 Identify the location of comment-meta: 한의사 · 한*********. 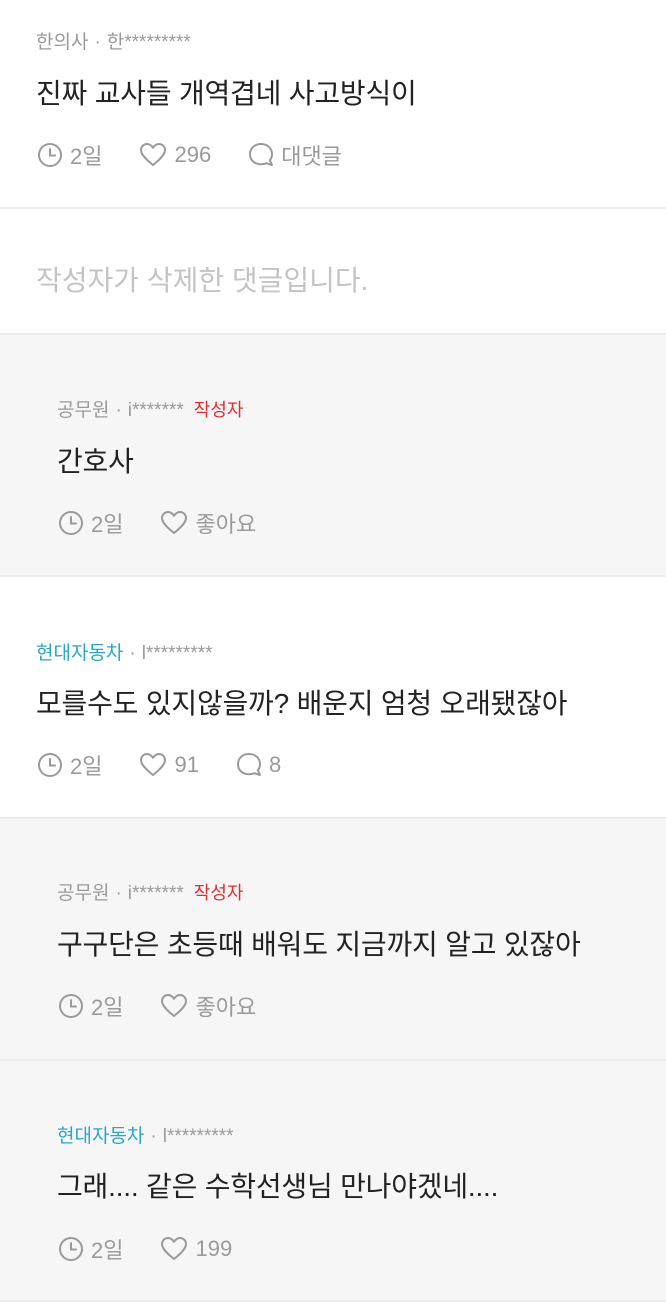
(113, 40).